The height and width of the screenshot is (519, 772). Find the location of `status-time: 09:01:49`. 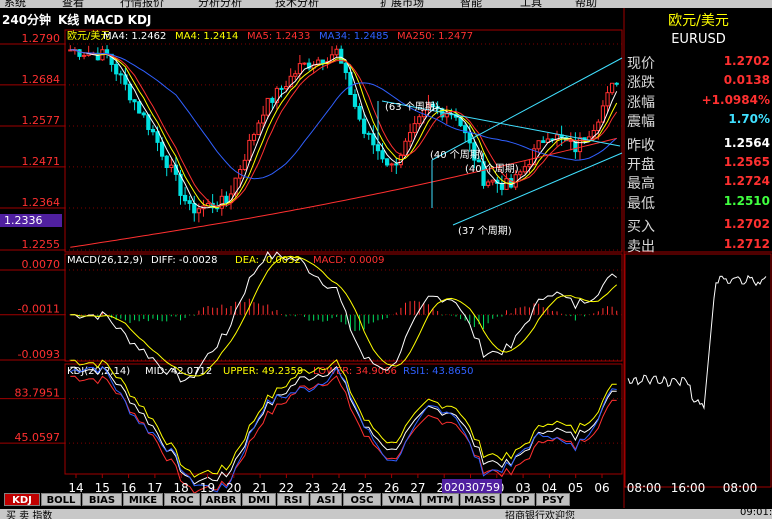

status-time: 09:01:49 is located at coordinates (756, 513).